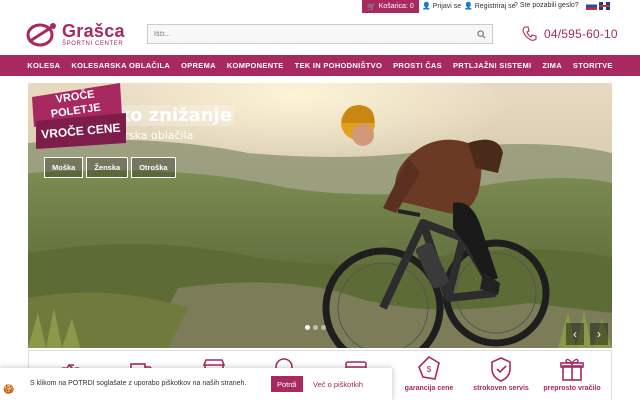 The width and height of the screenshot is (640, 400). I want to click on nav-item-storitve: STORITVE, so click(592, 65).